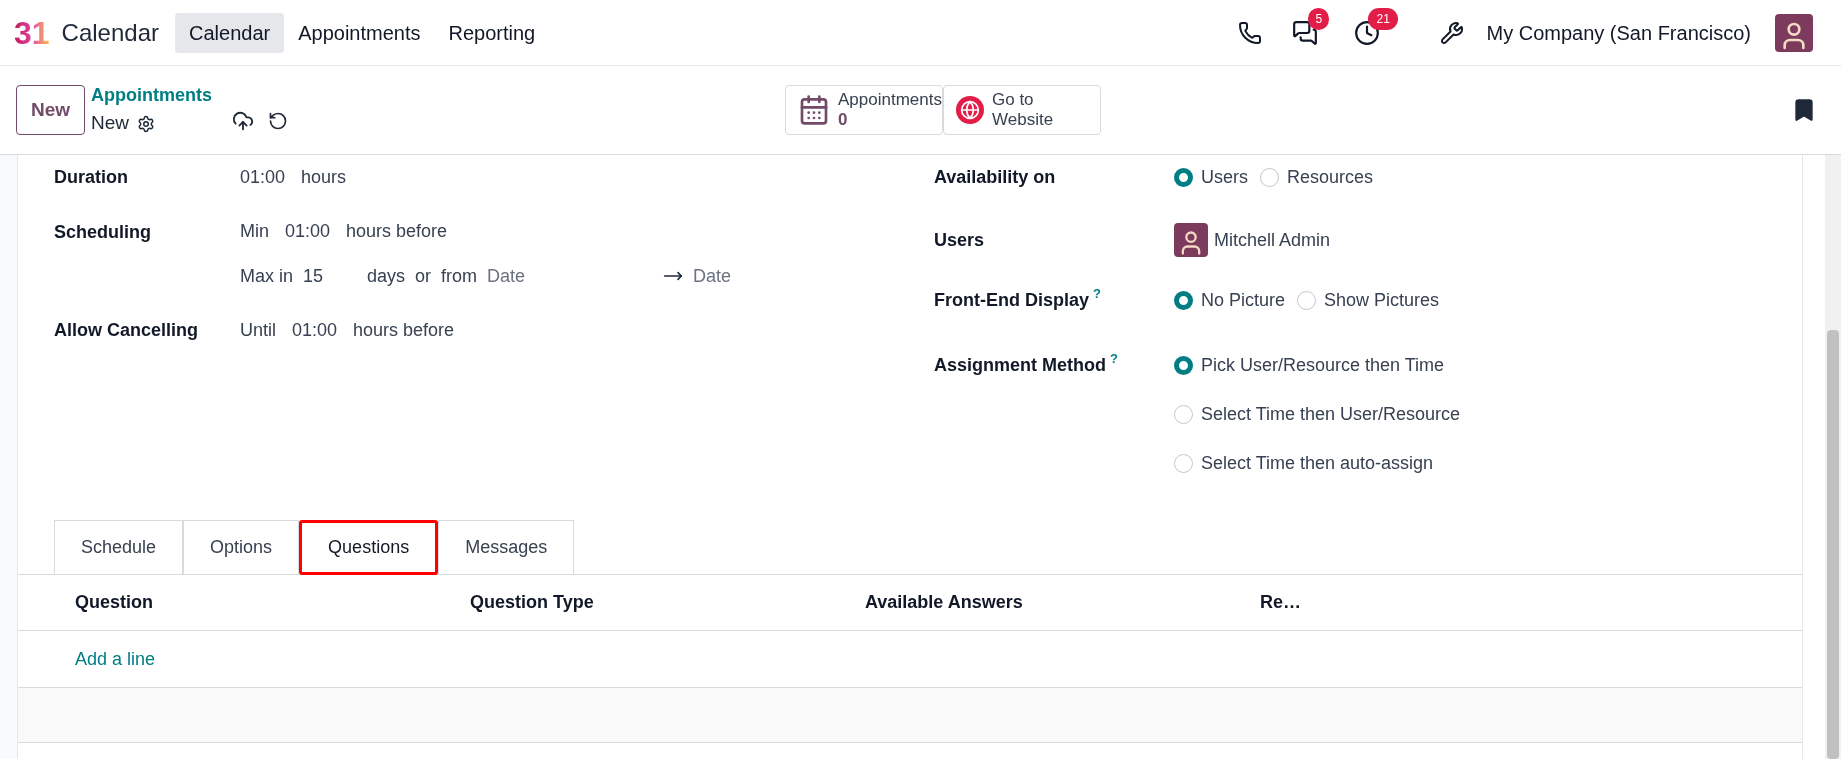  I want to click on radio-label: No Picture, so click(1243, 300).